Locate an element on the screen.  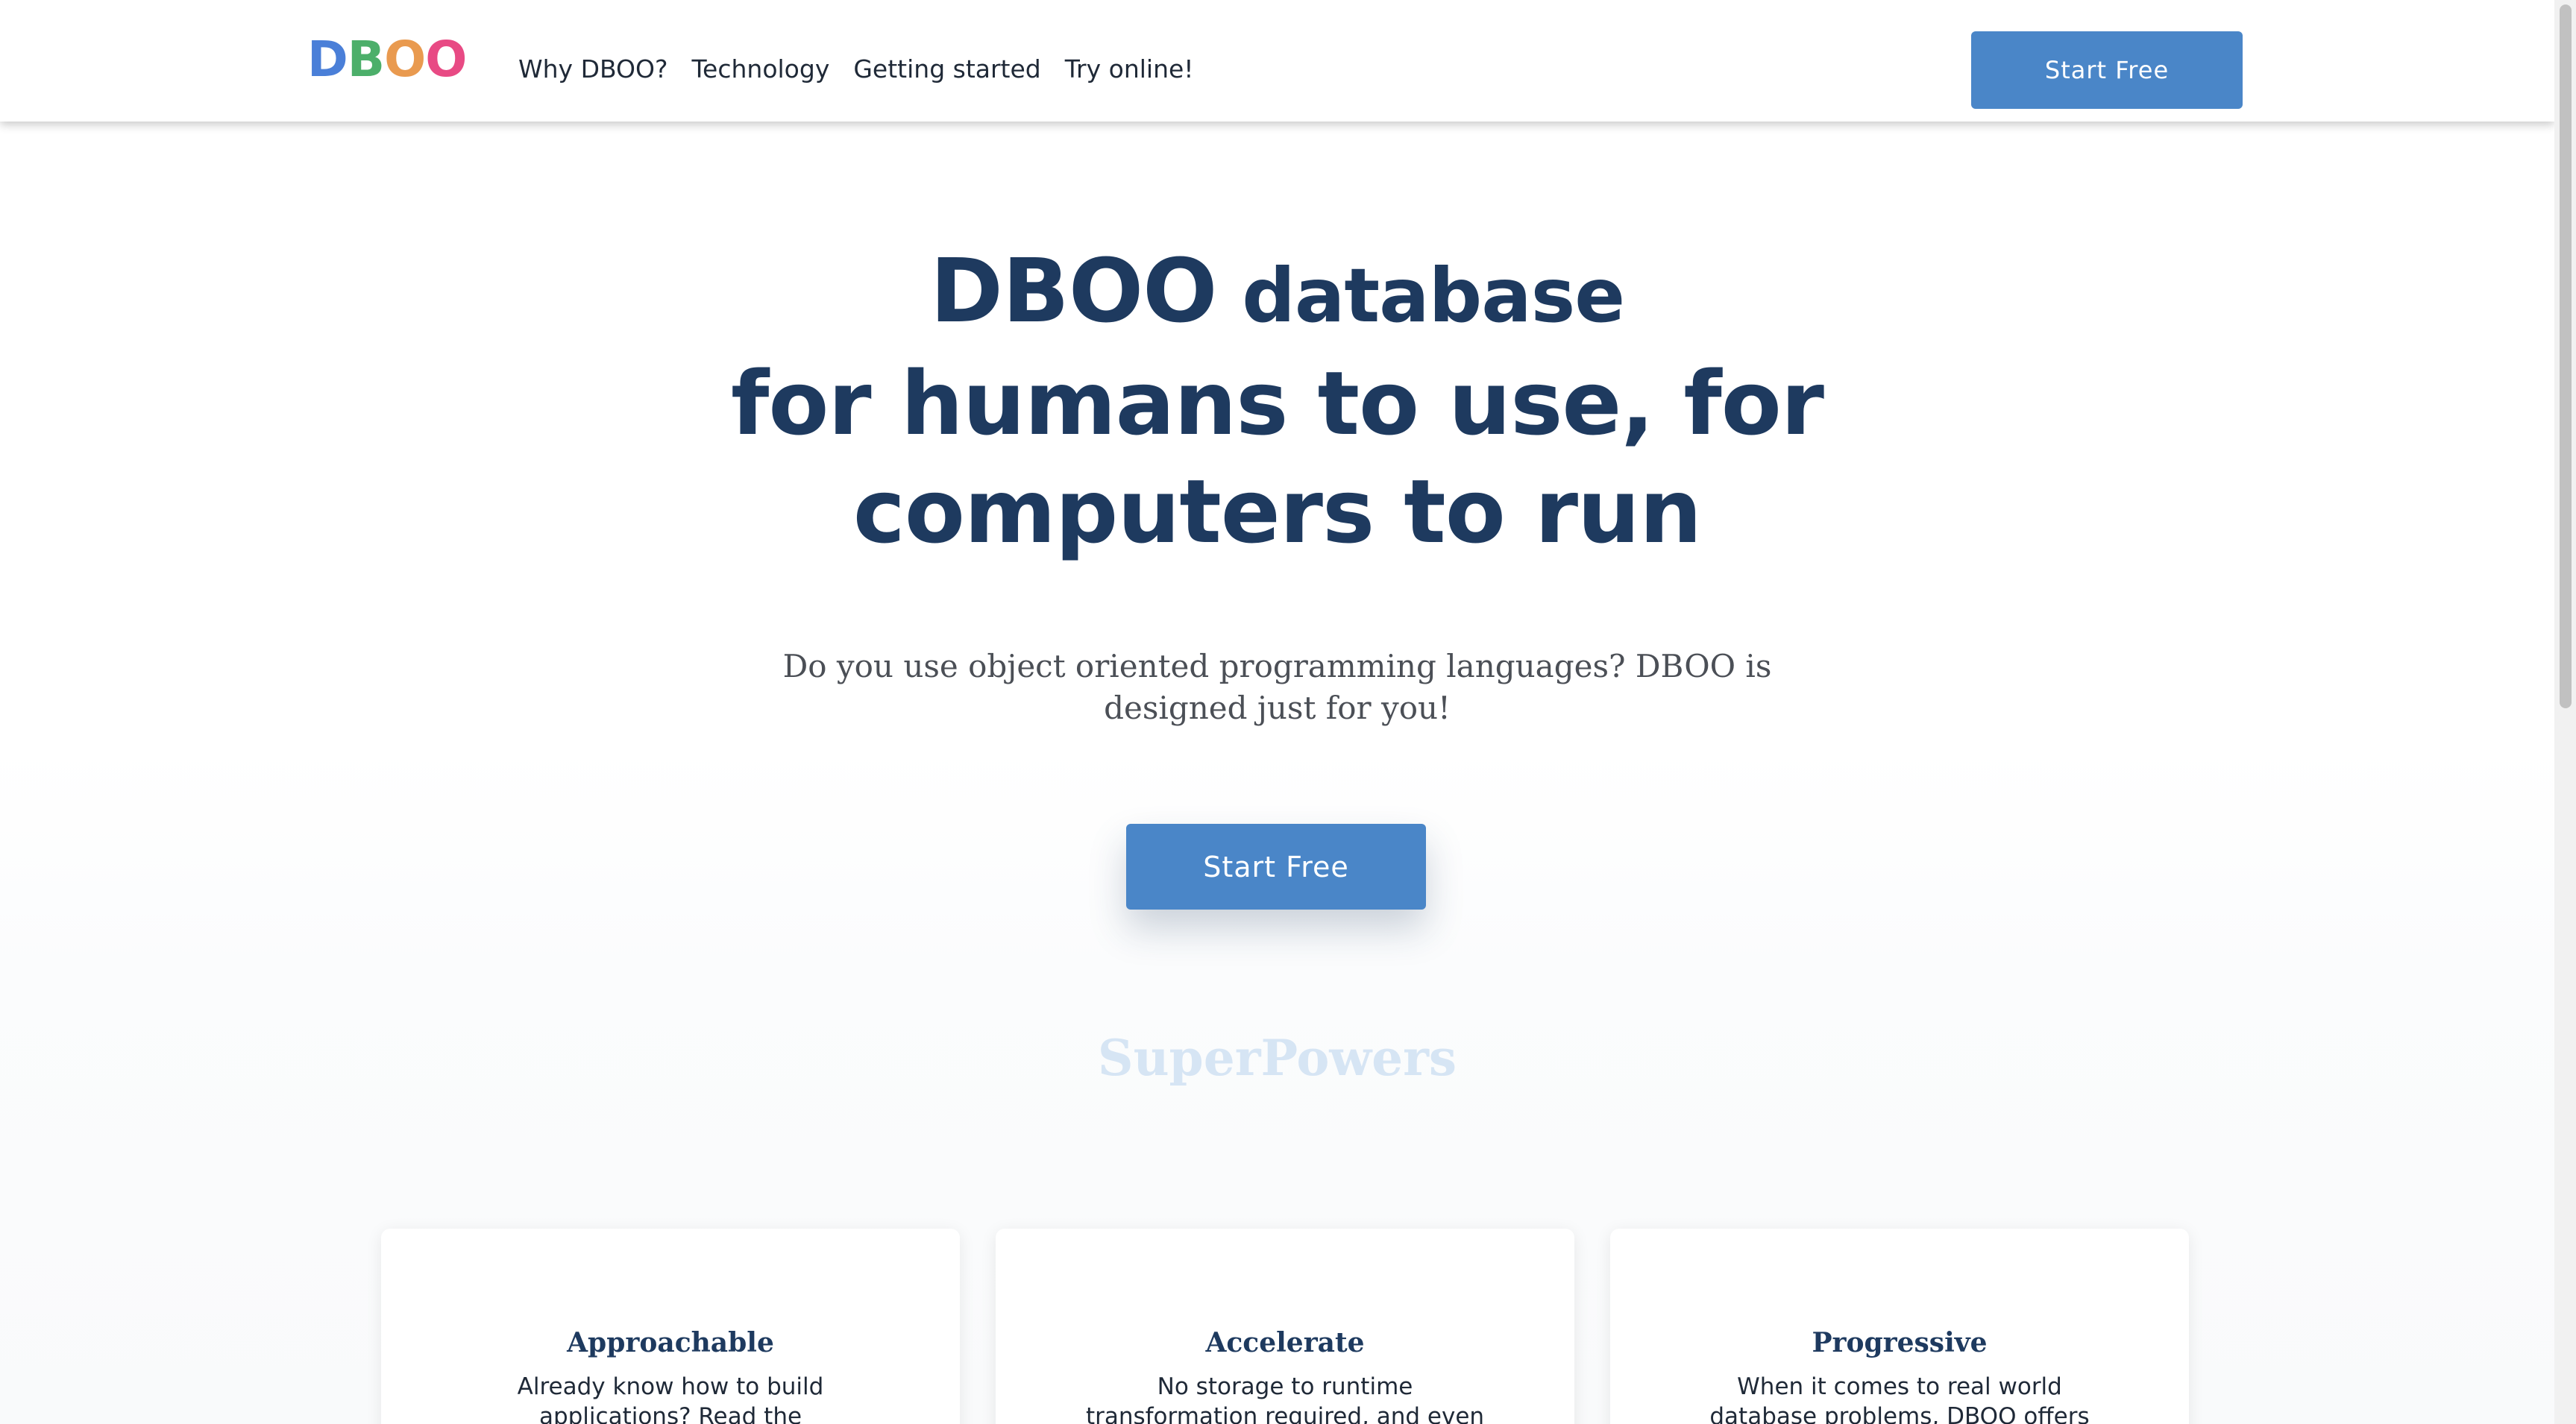
logo-letter: D is located at coordinates (328, 60).